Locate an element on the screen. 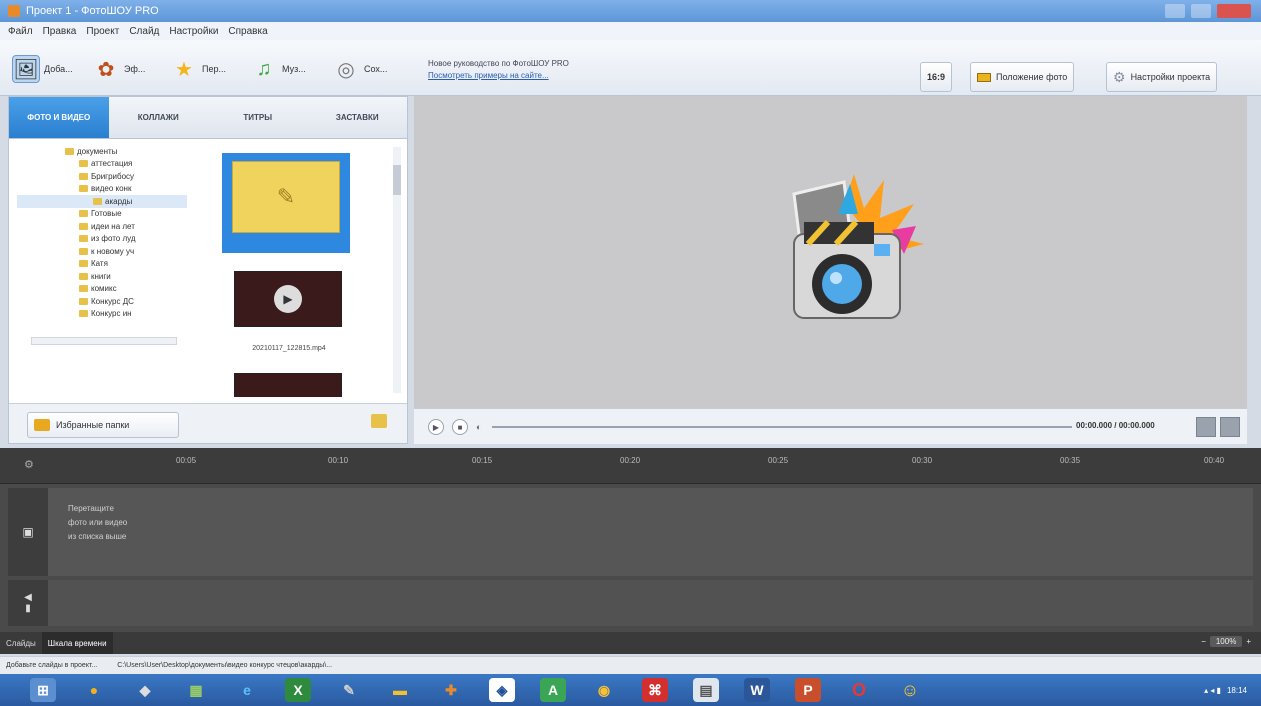 The height and width of the screenshot is (706, 1261). tree-item: Катя is located at coordinates (102, 264).